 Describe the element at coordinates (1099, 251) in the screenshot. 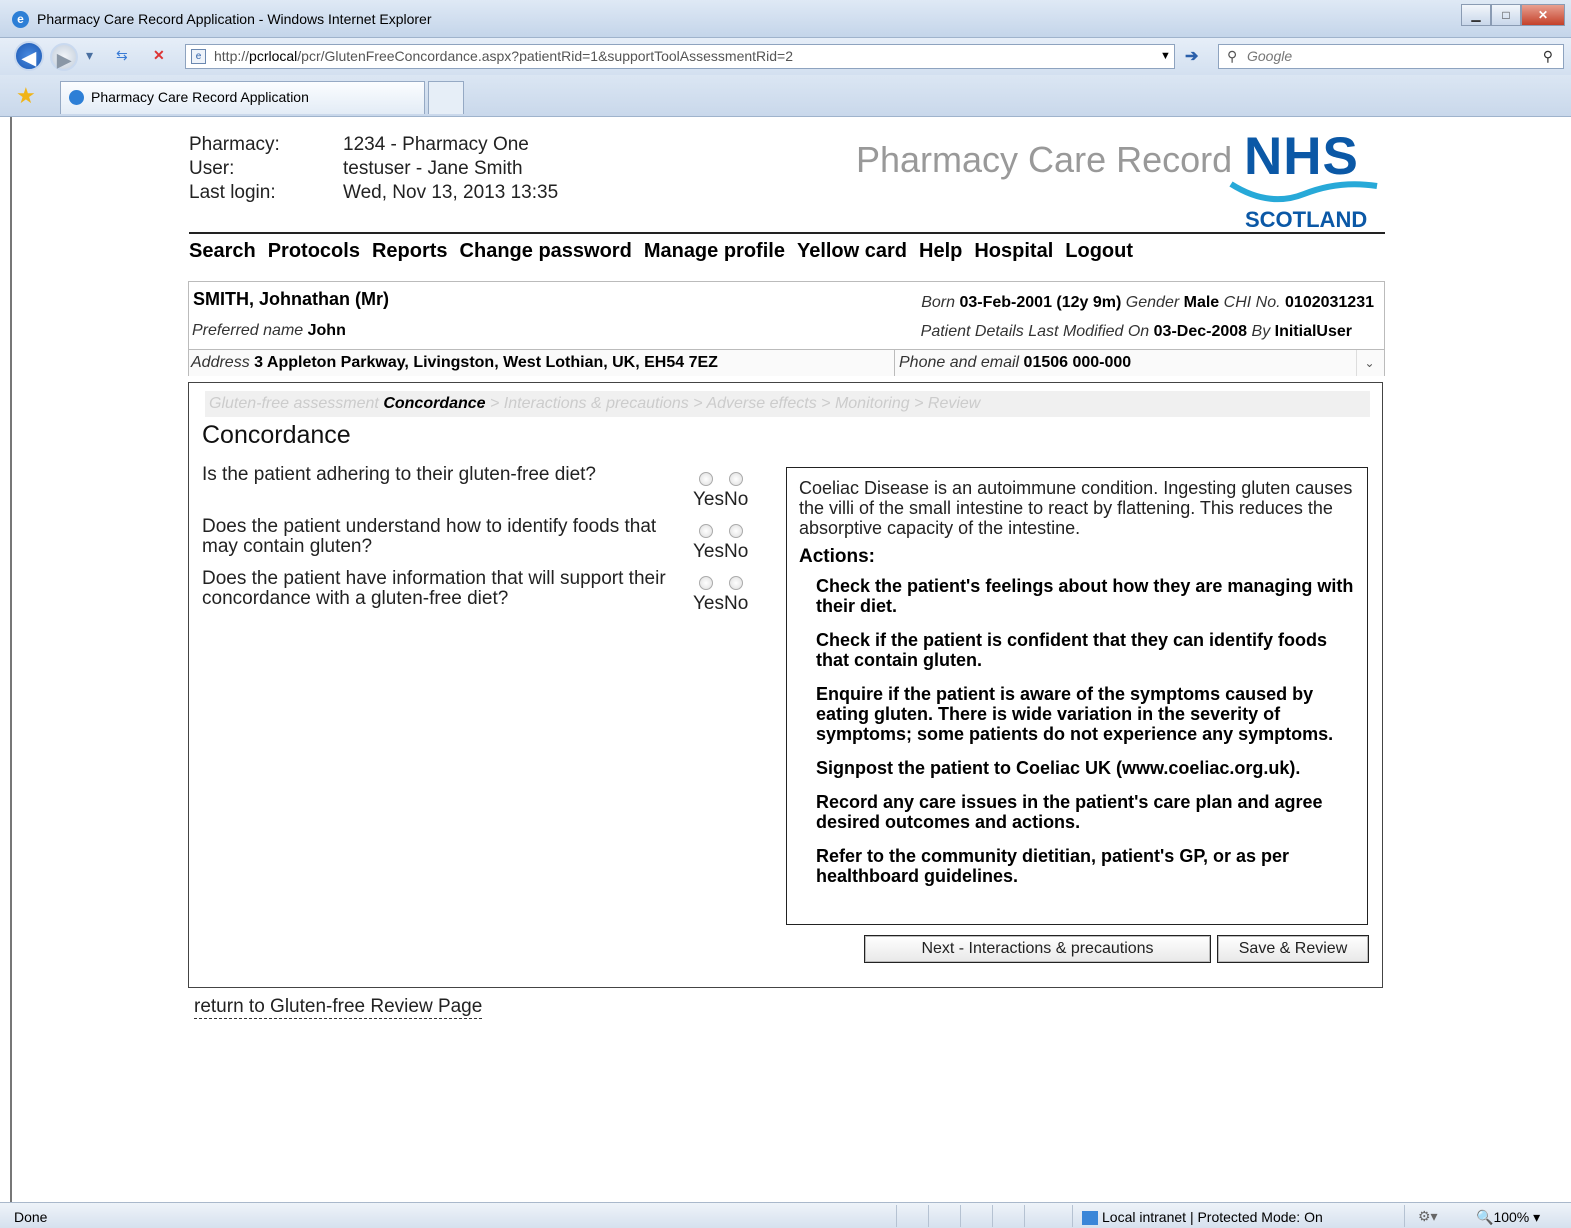

I see `nav-logout: Logout` at that location.